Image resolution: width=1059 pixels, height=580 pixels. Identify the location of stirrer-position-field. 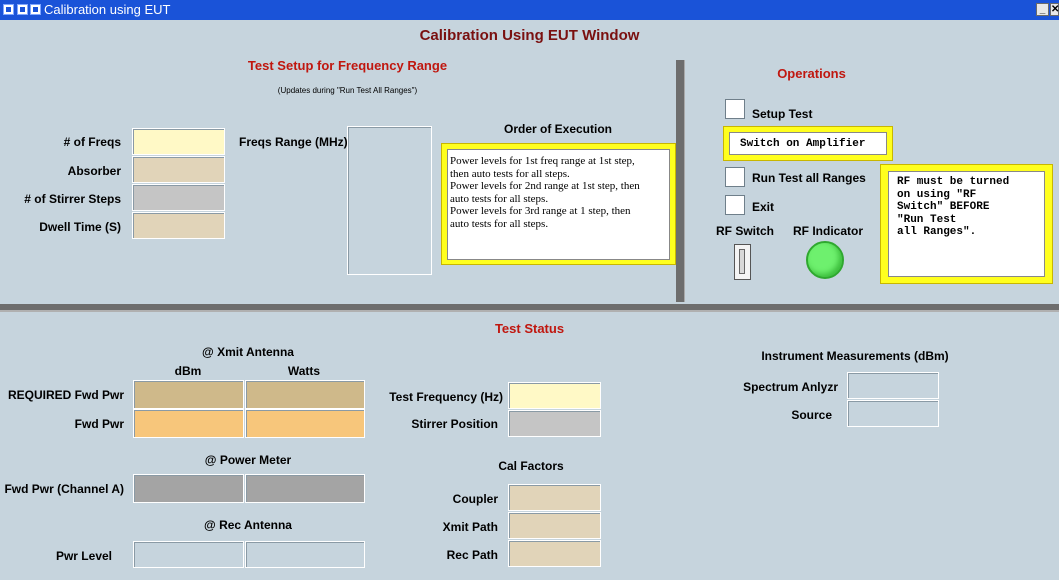
(554, 423).